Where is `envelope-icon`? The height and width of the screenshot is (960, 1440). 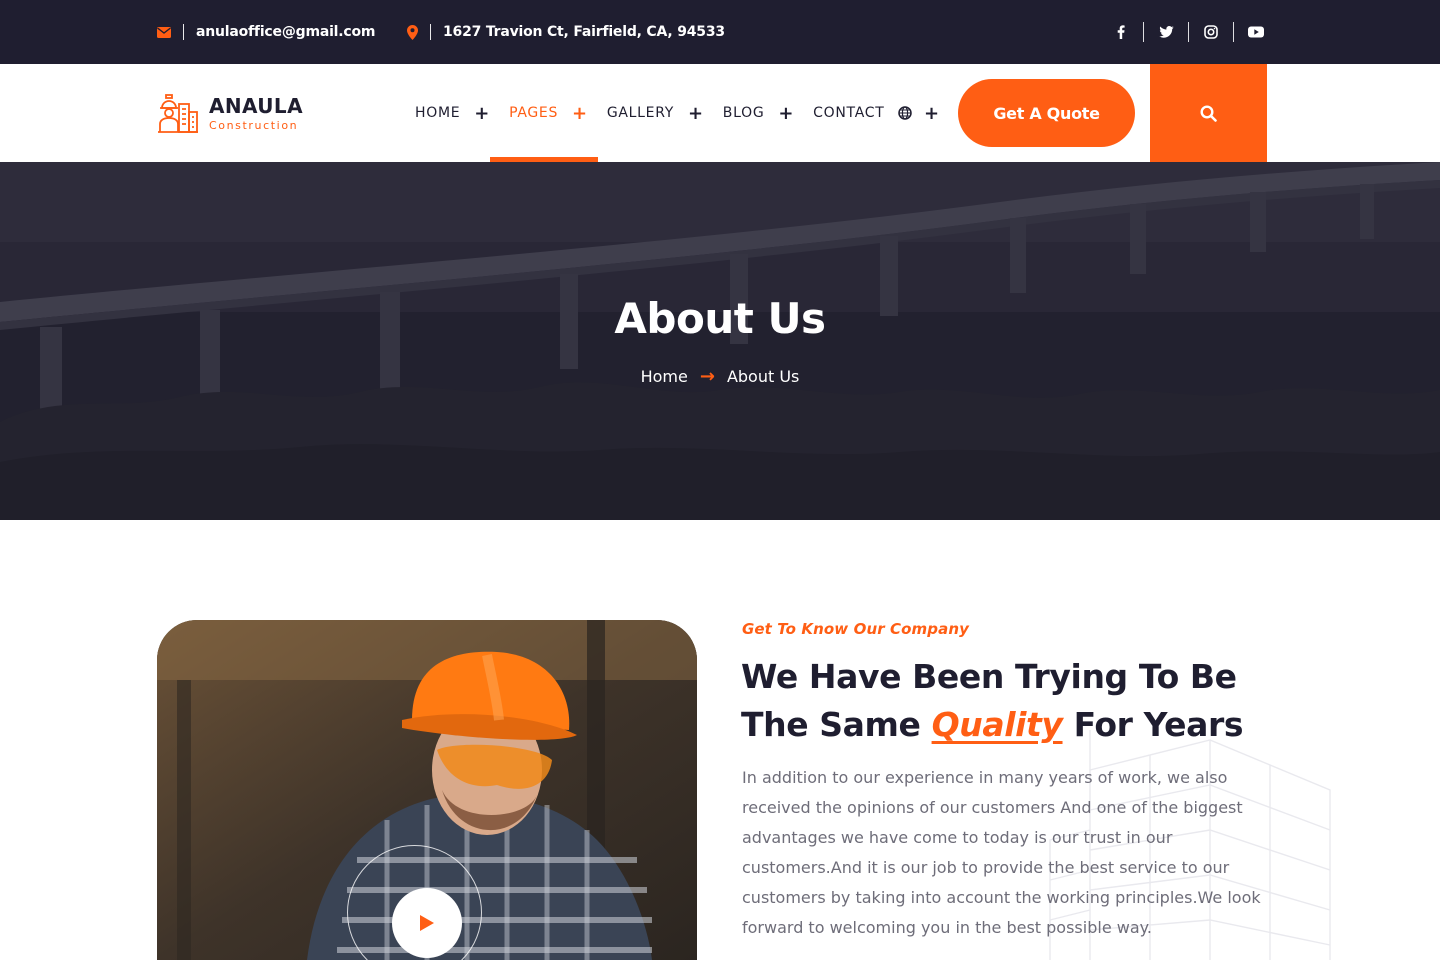
envelope-icon is located at coordinates (164, 32).